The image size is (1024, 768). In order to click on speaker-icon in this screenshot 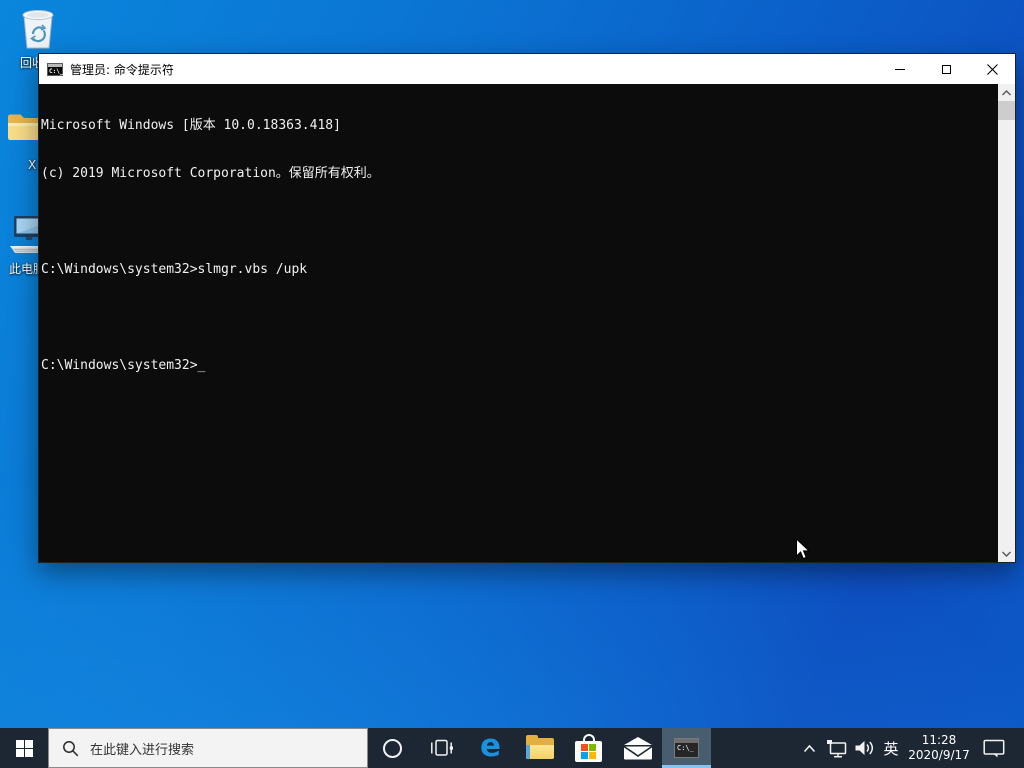, I will do `click(864, 748)`.